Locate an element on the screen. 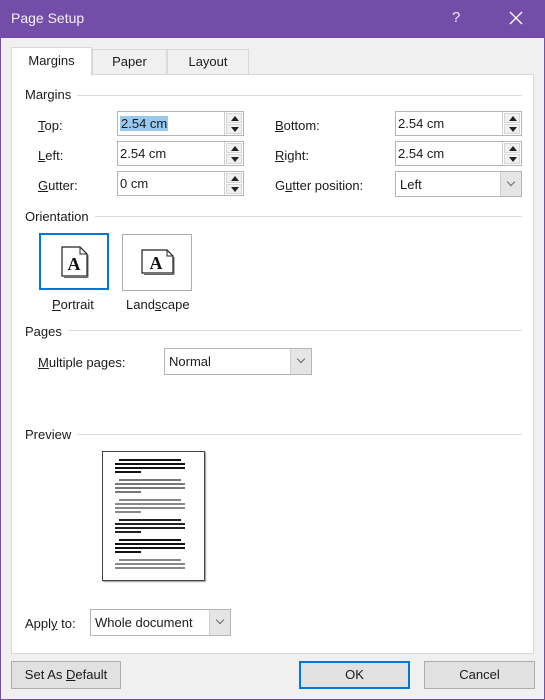 This screenshot has width=545, height=700. ok-button: OK is located at coordinates (354, 675).